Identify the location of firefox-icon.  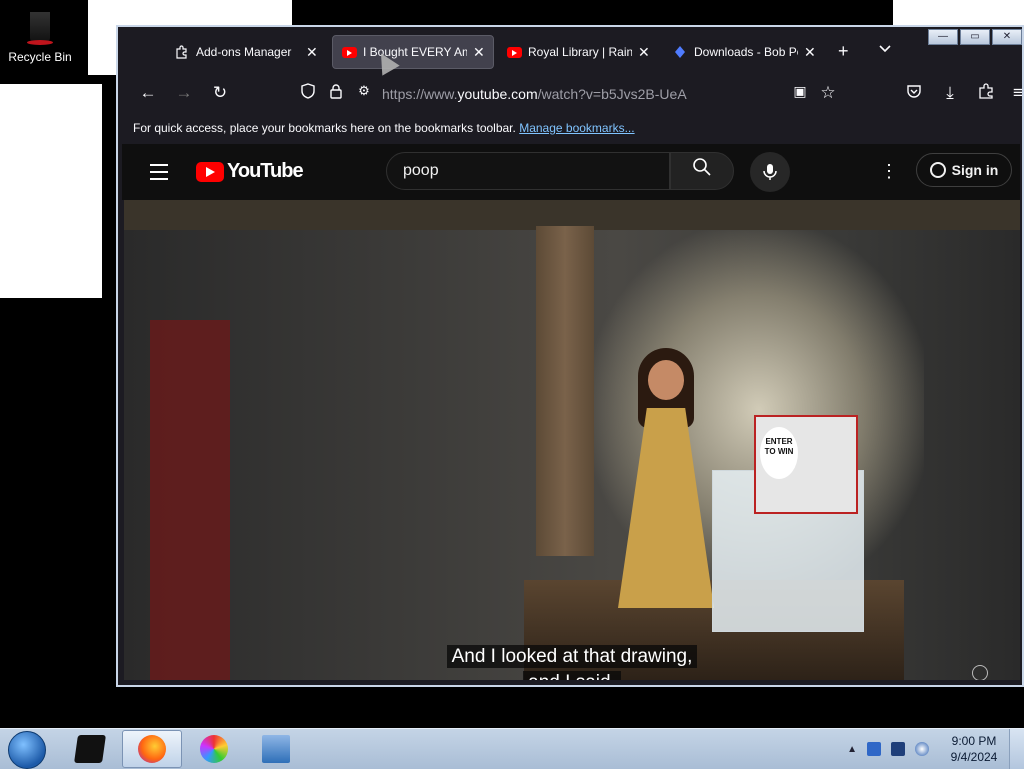
(152, 749).